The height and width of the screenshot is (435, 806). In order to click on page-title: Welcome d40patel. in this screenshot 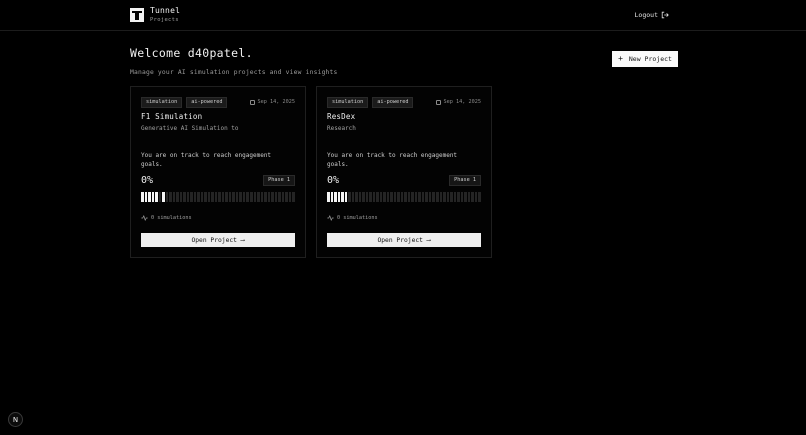, I will do `click(191, 53)`.